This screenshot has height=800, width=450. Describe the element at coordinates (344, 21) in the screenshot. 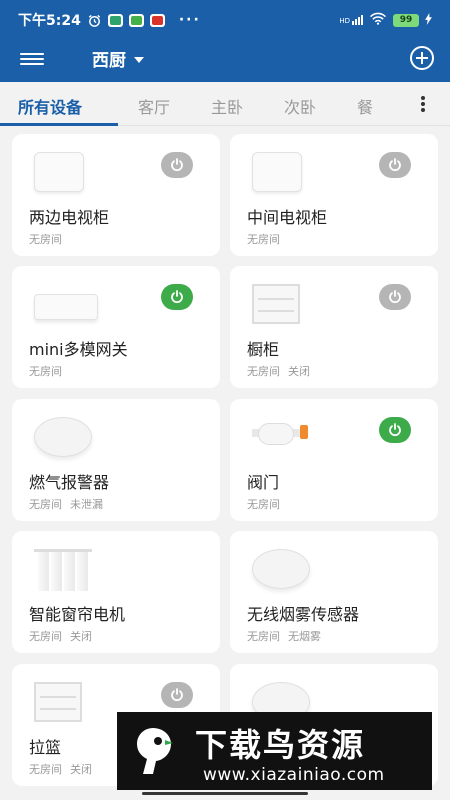

I see `signal-label: HD` at that location.